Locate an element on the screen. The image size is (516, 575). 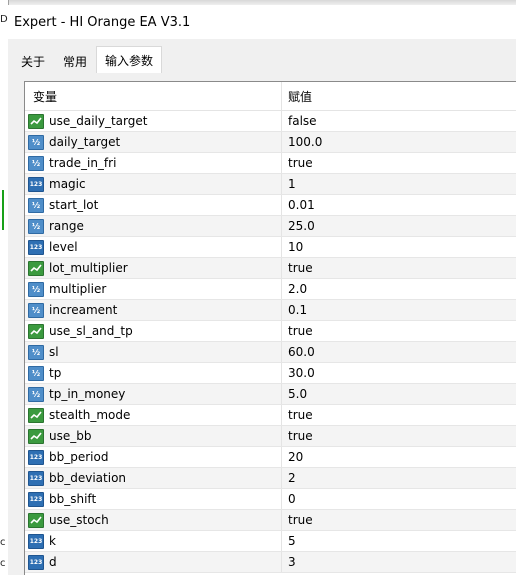
table-row: lot_multiplier true is located at coordinates (270, 268).